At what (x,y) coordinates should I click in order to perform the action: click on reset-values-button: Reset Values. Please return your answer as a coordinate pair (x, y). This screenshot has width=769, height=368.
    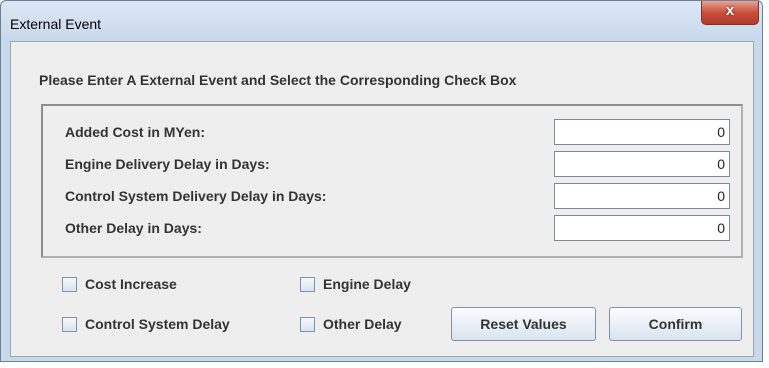
    Looking at the image, I should click on (523, 324).